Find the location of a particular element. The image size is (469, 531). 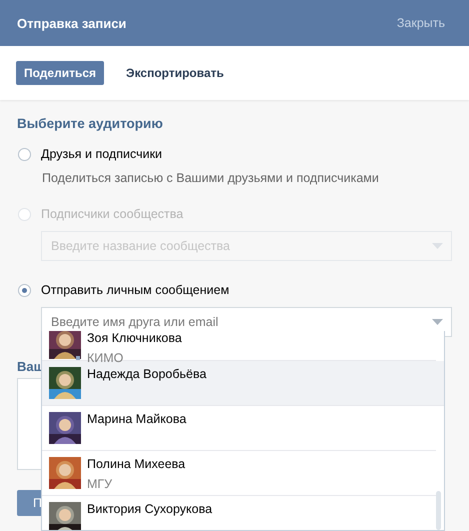

option-description: Поделиться записью с Вашими друзьями и подписчиками is located at coordinates (211, 178).